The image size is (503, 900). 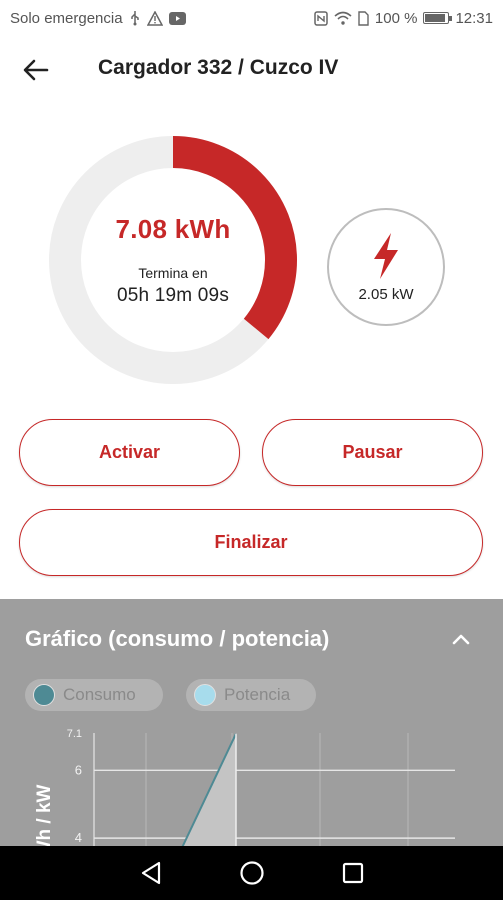 I want to click on y-tick-label: 7.1, so click(x=74, y=734).